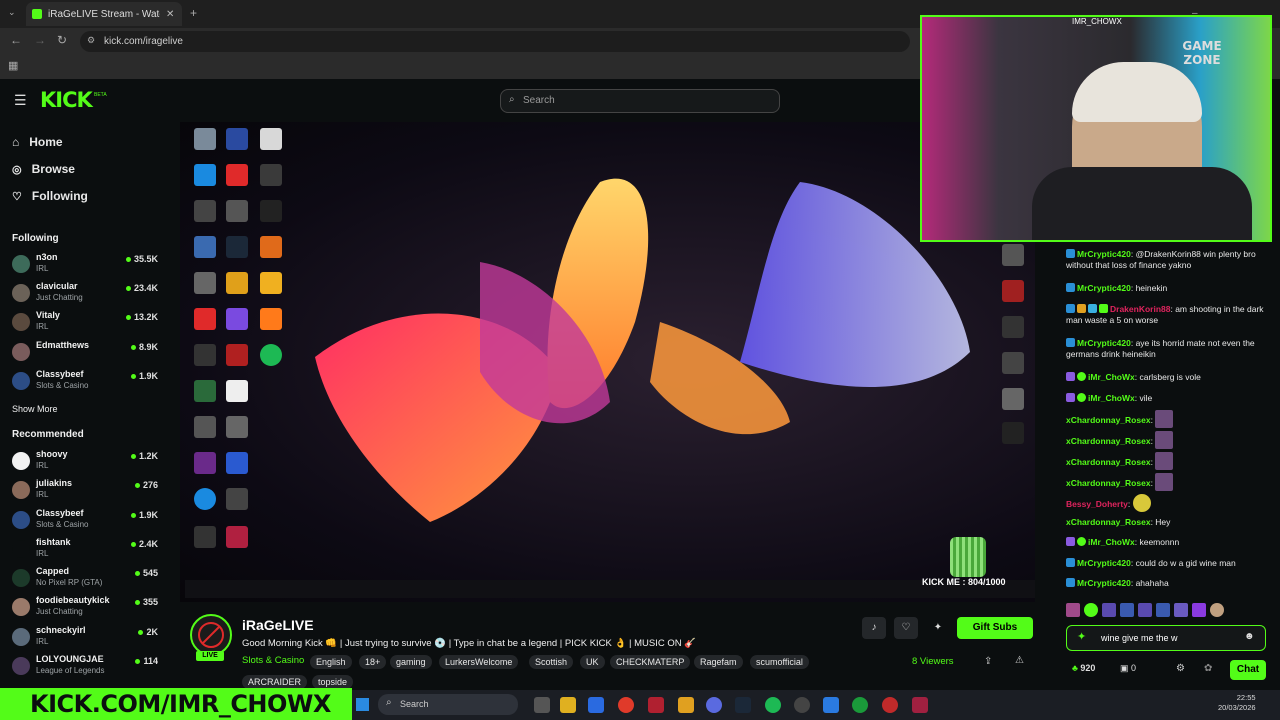 The image size is (1280, 720). What do you see at coordinates (87, 522) in the screenshot?
I see `recommended-channel: Classybeef Slots & Casino 1.9K` at bounding box center [87, 522].